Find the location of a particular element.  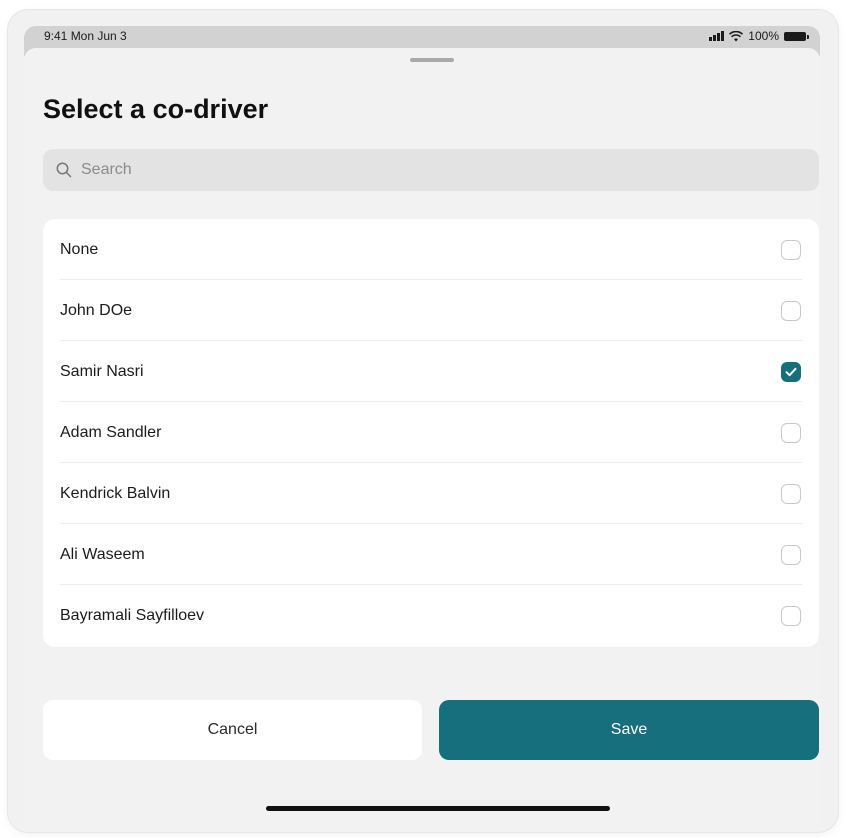

driver-name: None is located at coordinates (79, 249).